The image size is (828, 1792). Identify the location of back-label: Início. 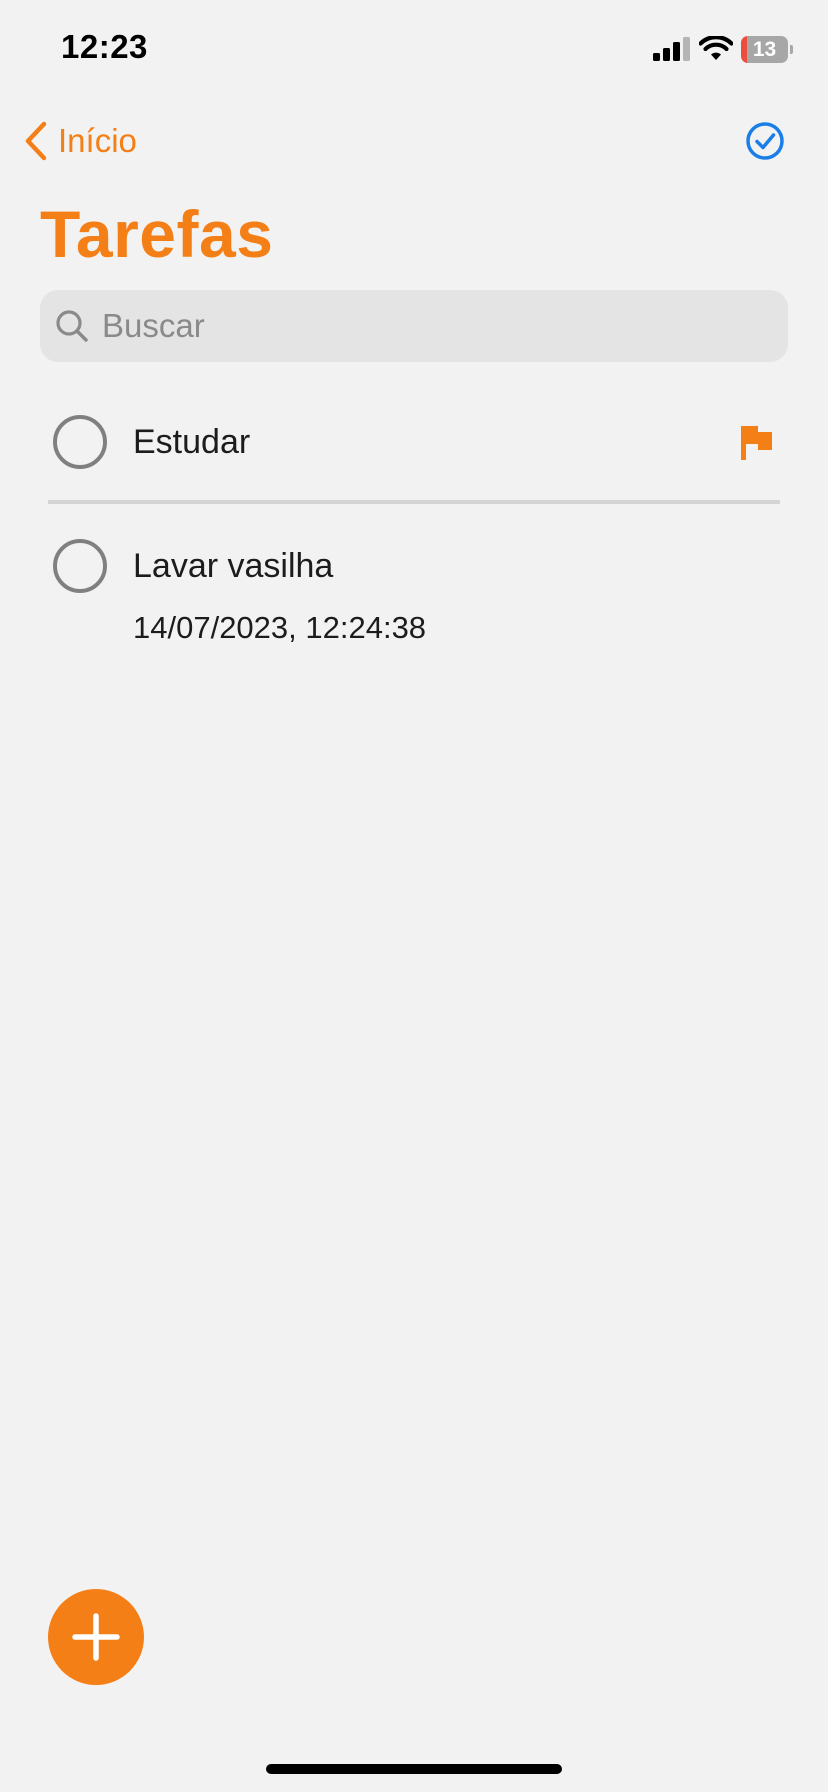
(97, 140).